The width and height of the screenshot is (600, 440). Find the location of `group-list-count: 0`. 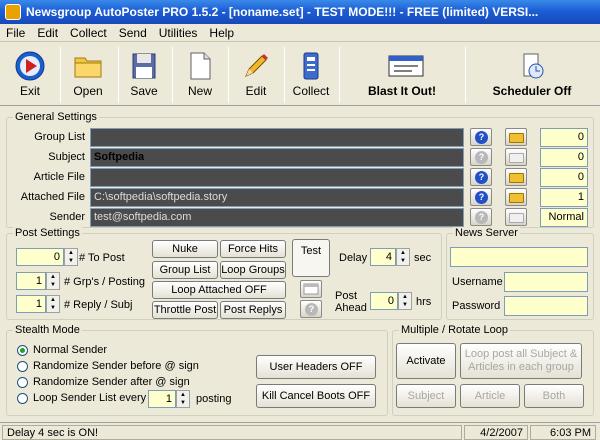

group-list-count: 0 is located at coordinates (564, 137).